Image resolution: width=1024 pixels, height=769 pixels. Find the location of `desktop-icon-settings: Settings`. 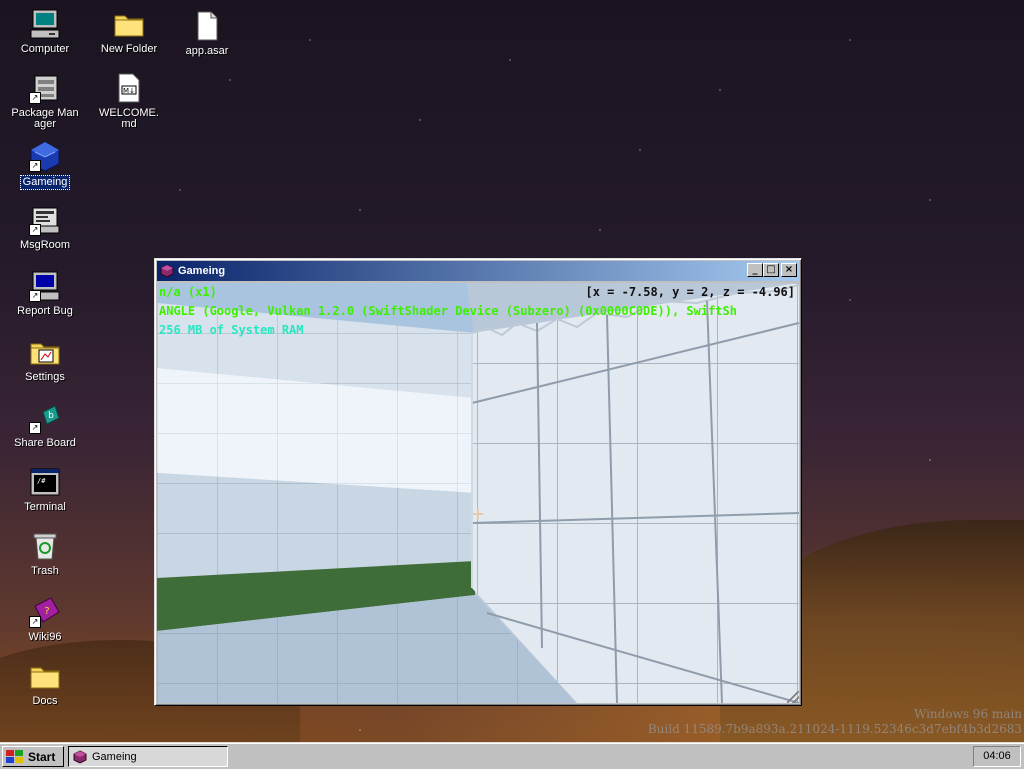

desktop-icon-settings: Settings is located at coordinates (45, 360).